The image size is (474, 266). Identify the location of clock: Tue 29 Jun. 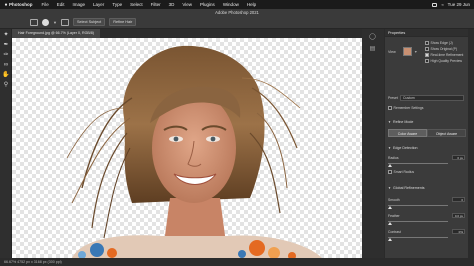
(459, 4).